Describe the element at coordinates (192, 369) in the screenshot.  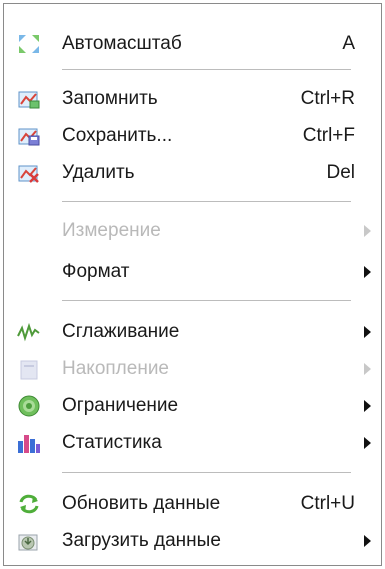
I see `menu-item-accumulation: Накопление` at that location.